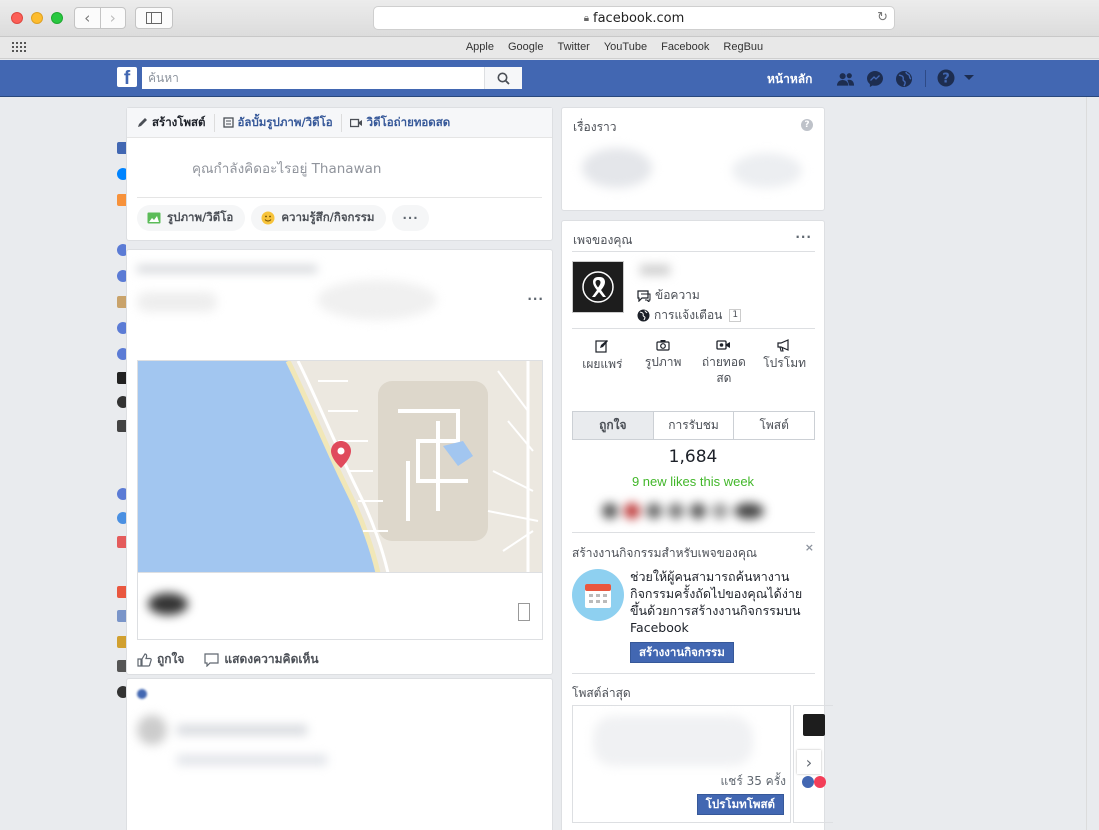 The width and height of the screenshot is (1099, 830). What do you see at coordinates (925, 78) in the screenshot?
I see `header-divider` at bounding box center [925, 78].